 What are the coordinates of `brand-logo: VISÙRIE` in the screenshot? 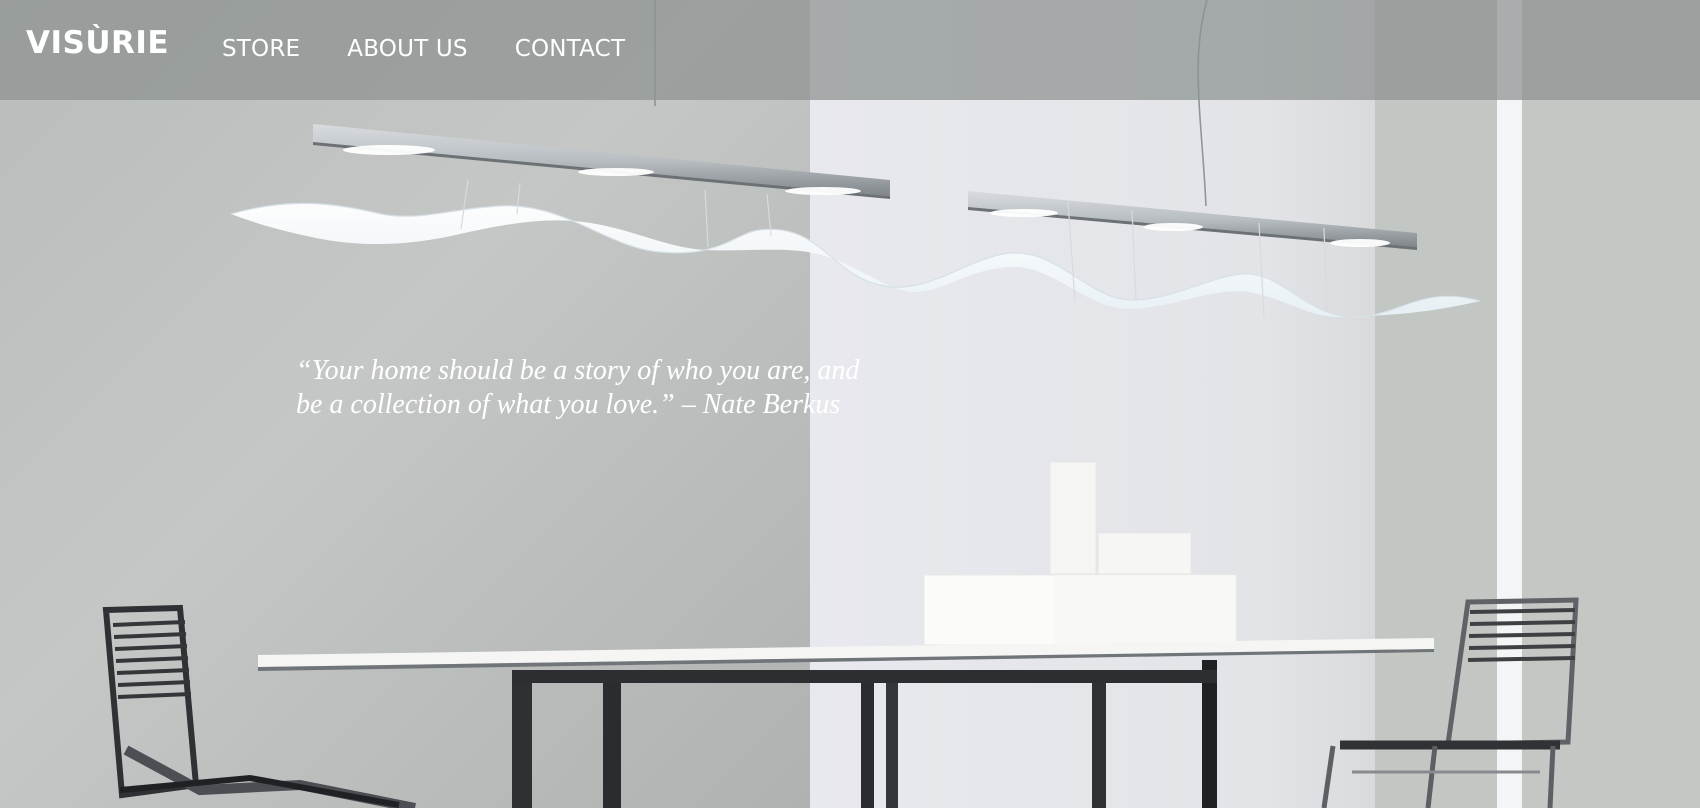 It's located at (97, 43).